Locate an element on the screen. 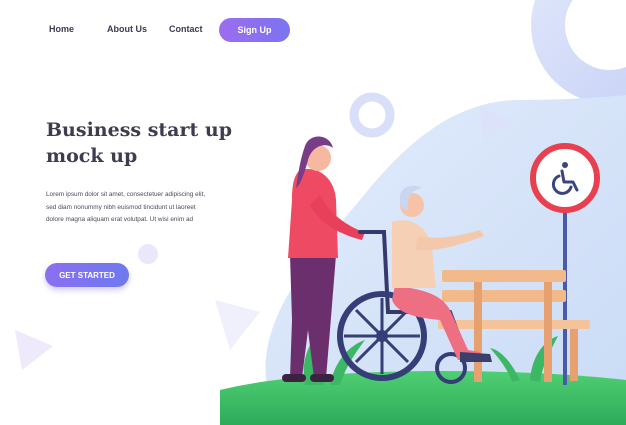 The image size is (626, 425). signup-button: Sign Up is located at coordinates (254, 30).